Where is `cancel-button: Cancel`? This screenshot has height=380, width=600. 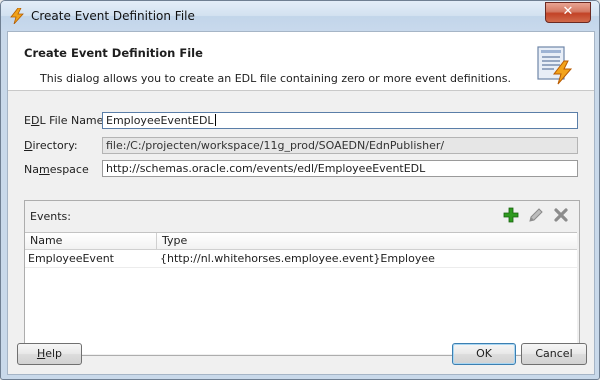
cancel-button: Cancel is located at coordinates (554, 354).